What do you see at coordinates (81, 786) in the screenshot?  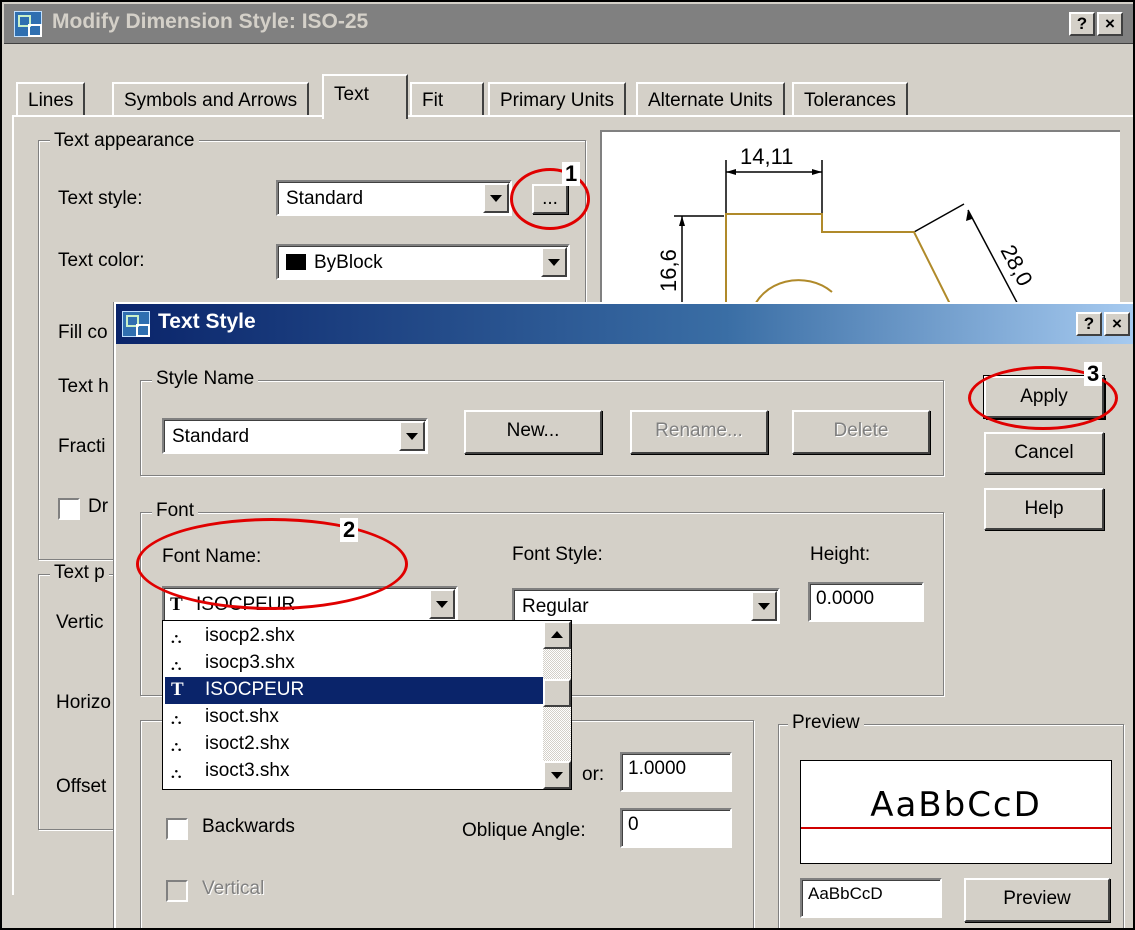 I see `offset-label: Offset` at bounding box center [81, 786].